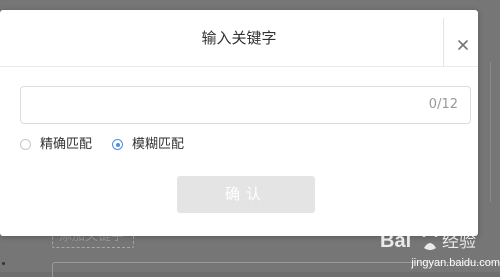  What do you see at coordinates (463, 45) in the screenshot?
I see `close-icon` at bounding box center [463, 45].